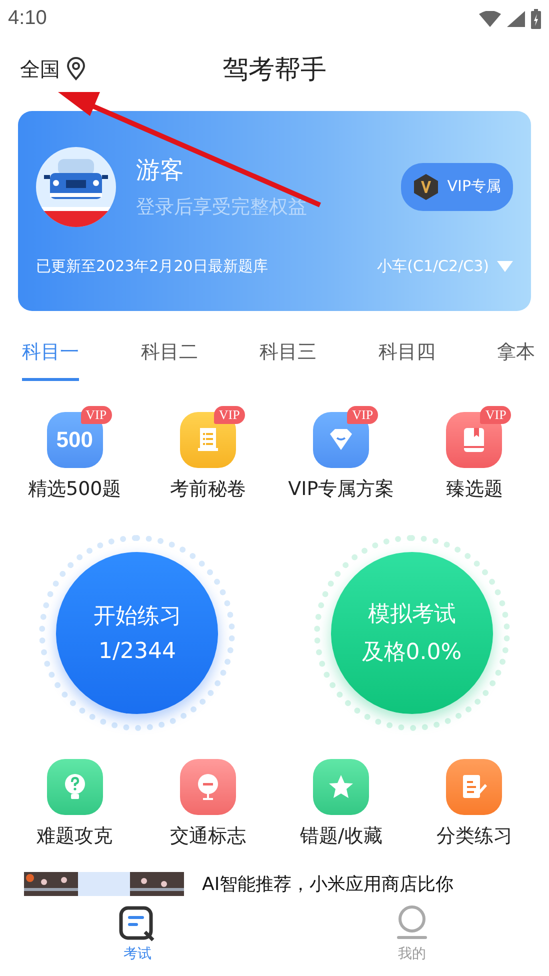  What do you see at coordinates (426, 186) in the screenshot?
I see `vip-shield-icon` at bounding box center [426, 186].